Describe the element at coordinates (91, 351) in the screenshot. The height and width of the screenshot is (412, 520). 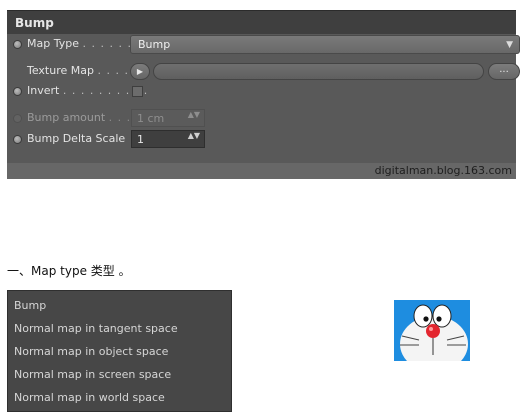
I see `list-item: Normal map in object space` at that location.